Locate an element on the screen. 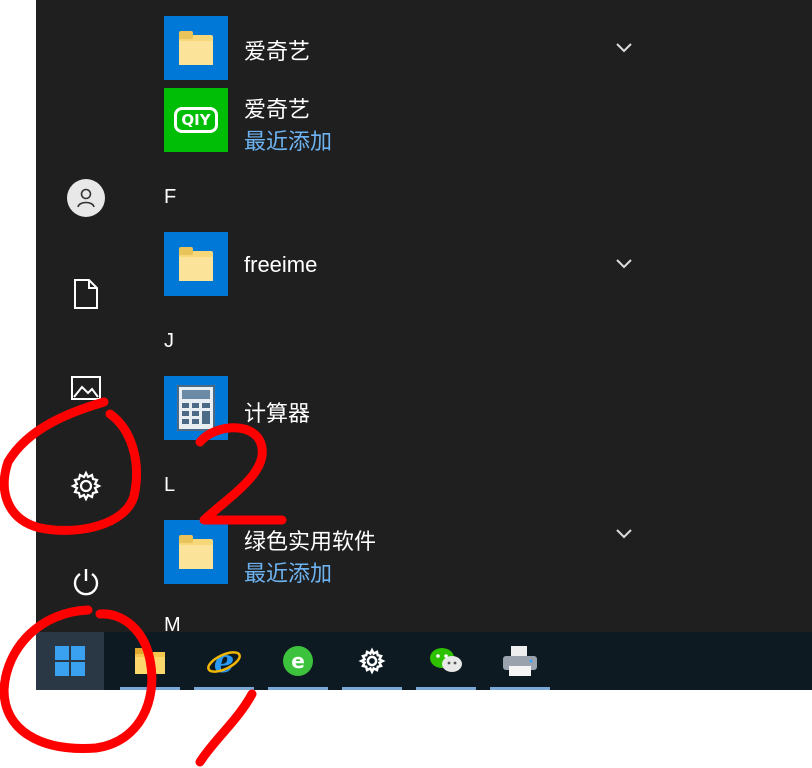 Image resolution: width=812 pixels, height=768 pixels. annotation-number-2: 2 is located at coordinates (241, 475).